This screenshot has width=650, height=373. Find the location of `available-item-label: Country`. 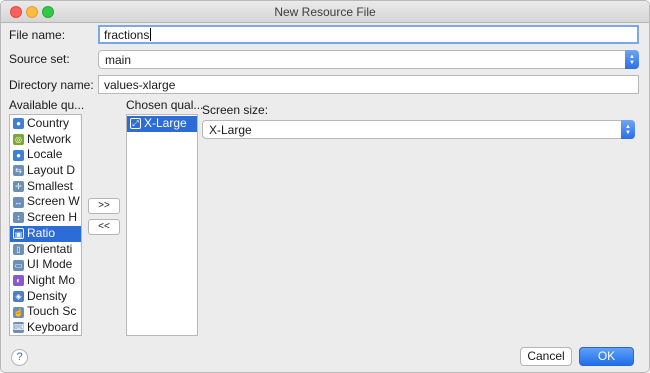

available-item-label: Country is located at coordinates (48, 123).